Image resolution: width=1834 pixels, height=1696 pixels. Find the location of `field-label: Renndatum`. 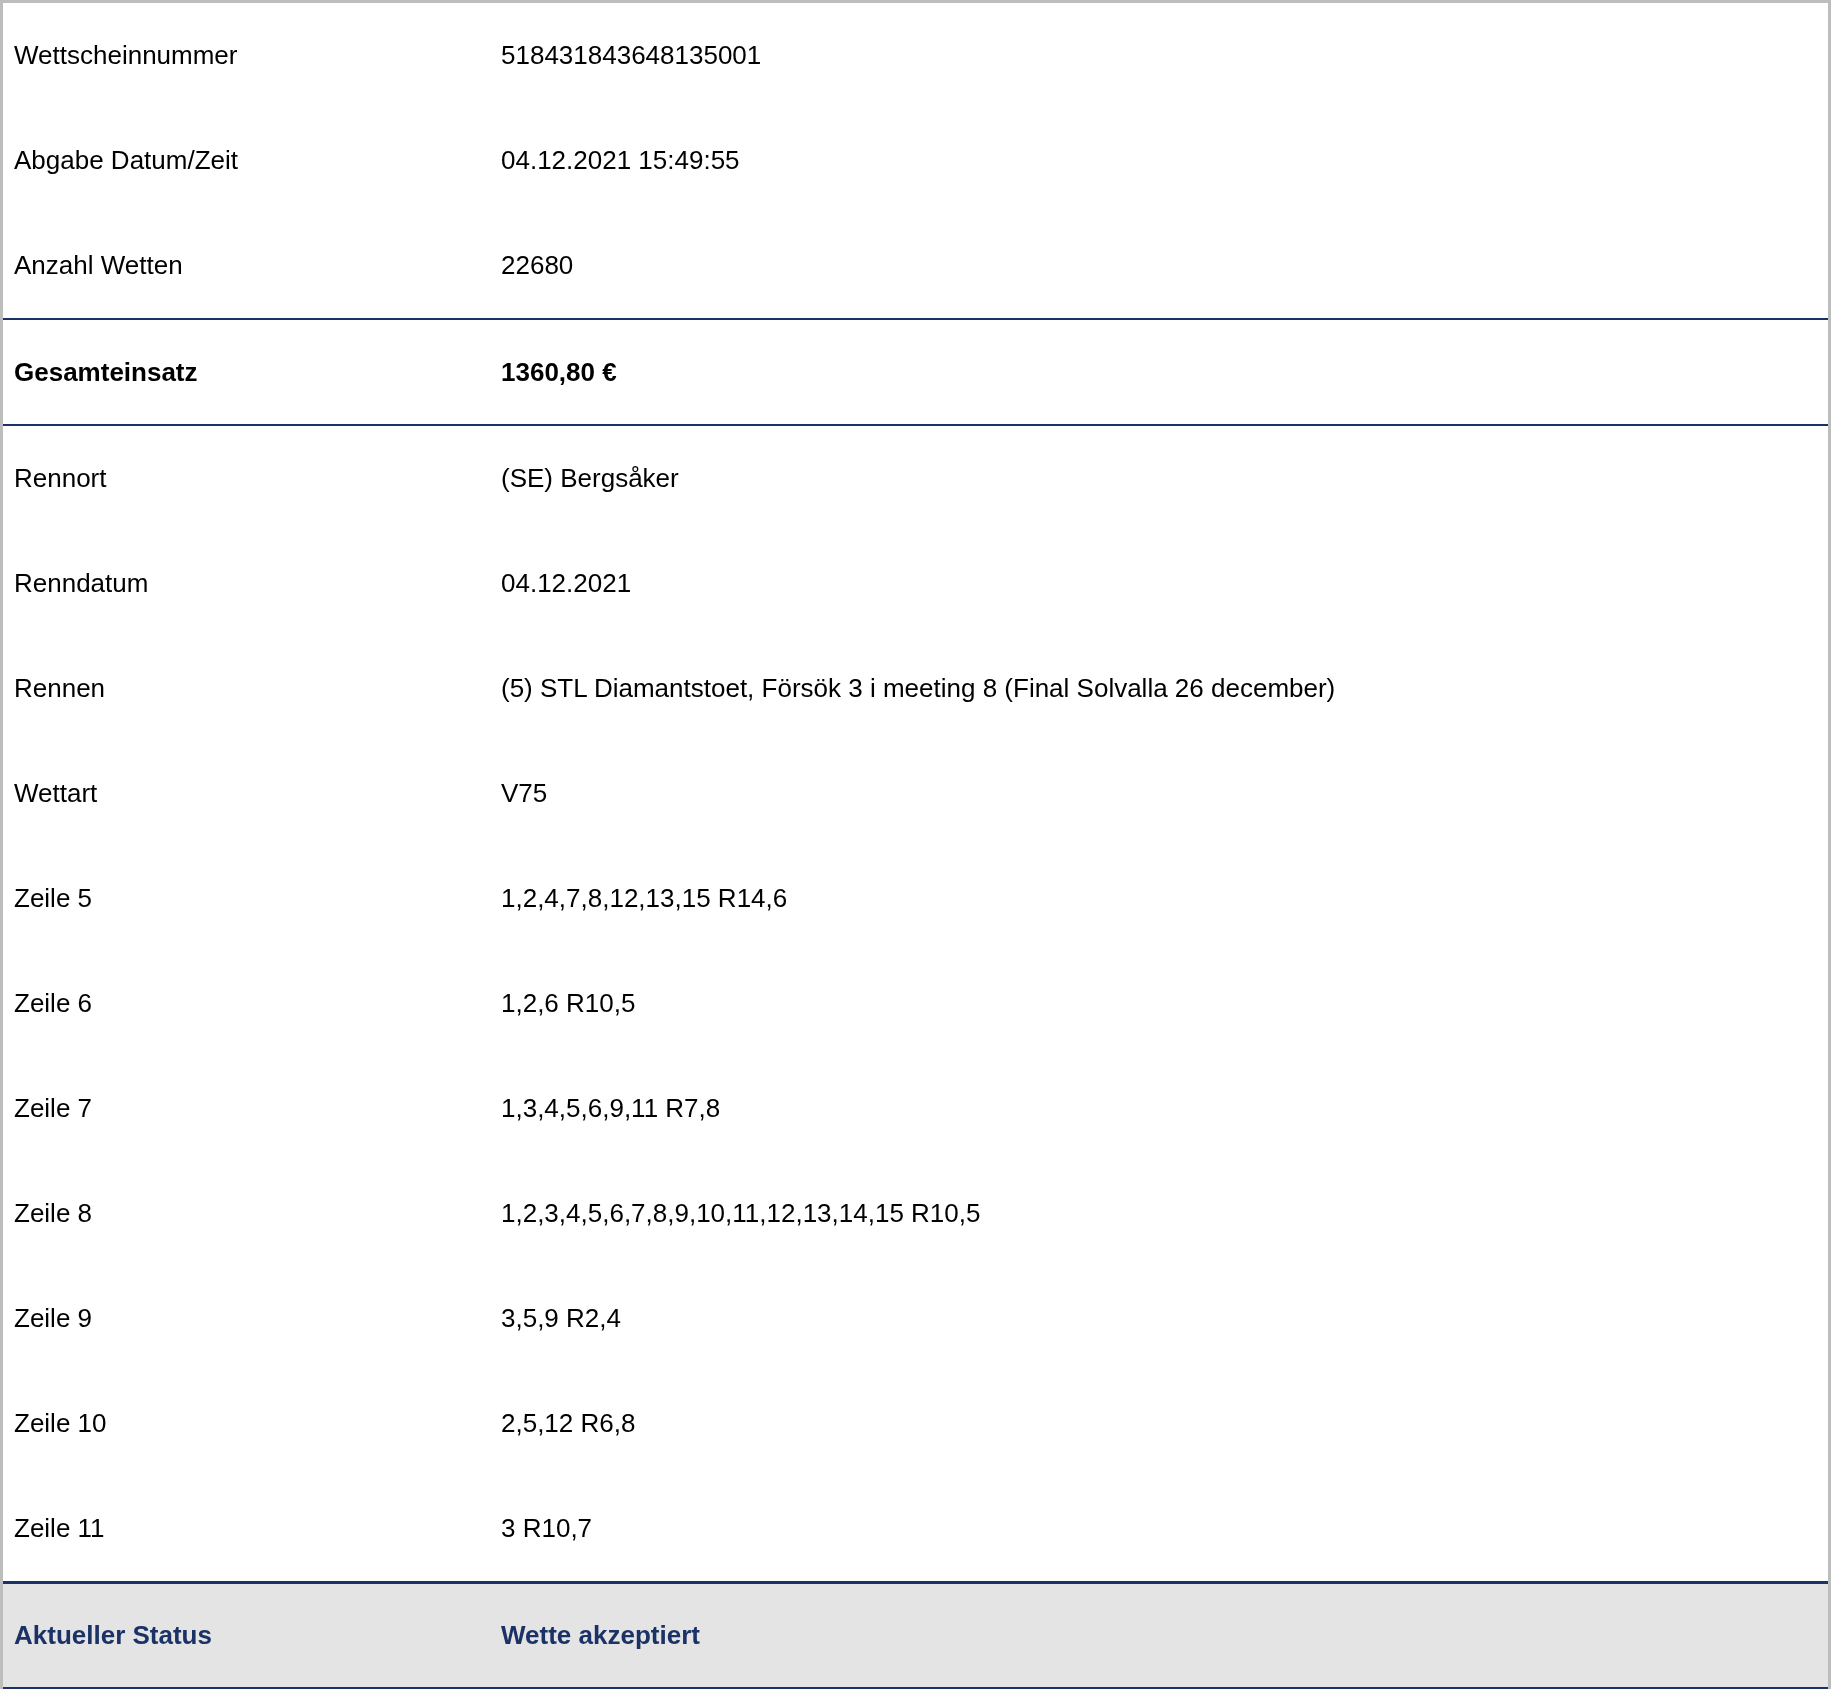

field-label: Renndatum is located at coordinates (81, 583).